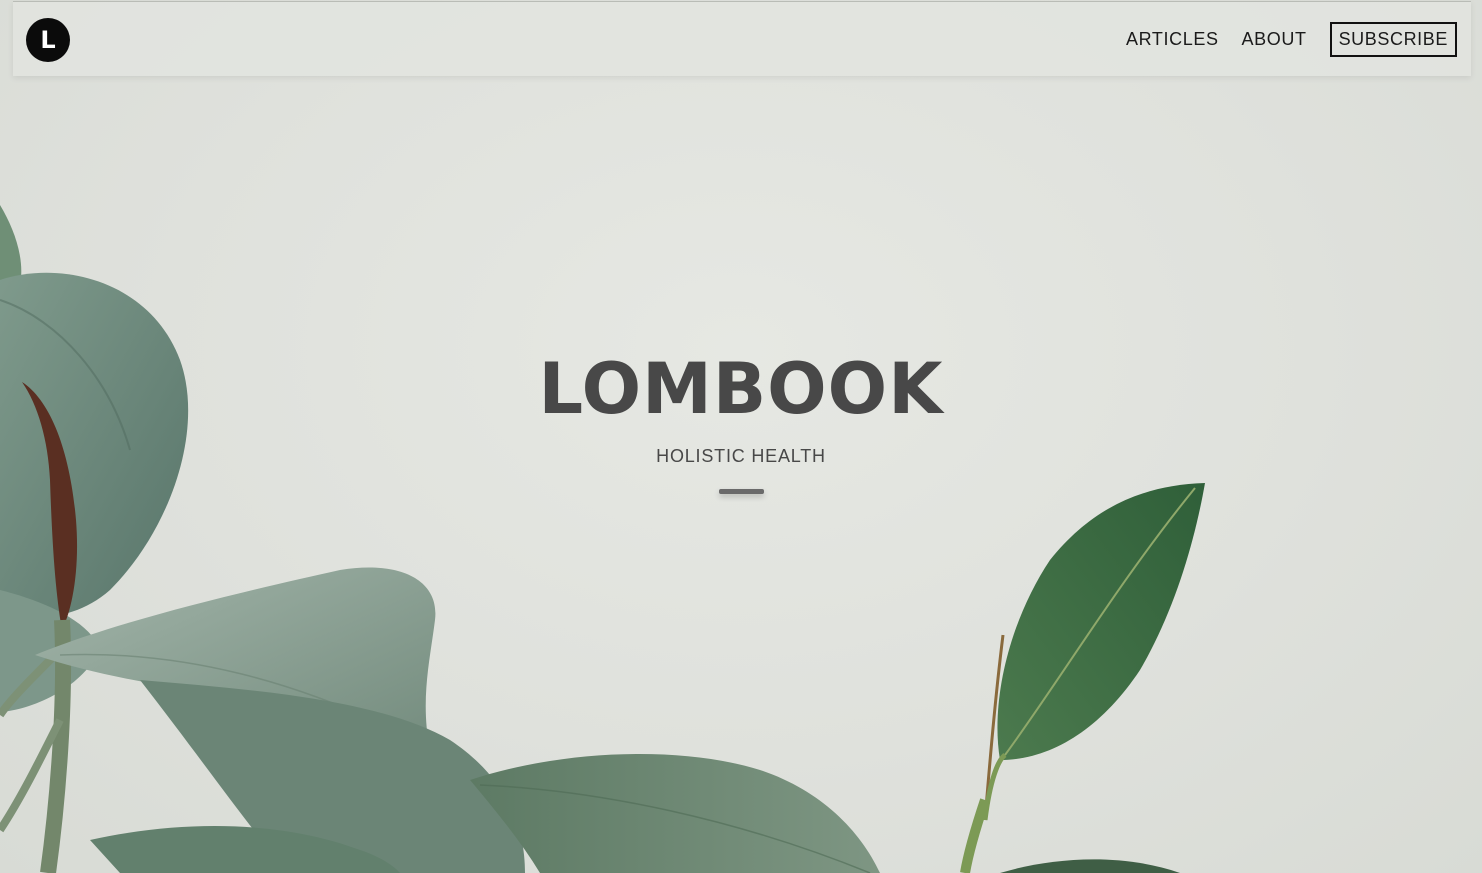 This screenshot has width=1482, height=873. I want to click on top-navbar: L ARTICLES ABOUT SUBSCRIBE, so click(742, 38).